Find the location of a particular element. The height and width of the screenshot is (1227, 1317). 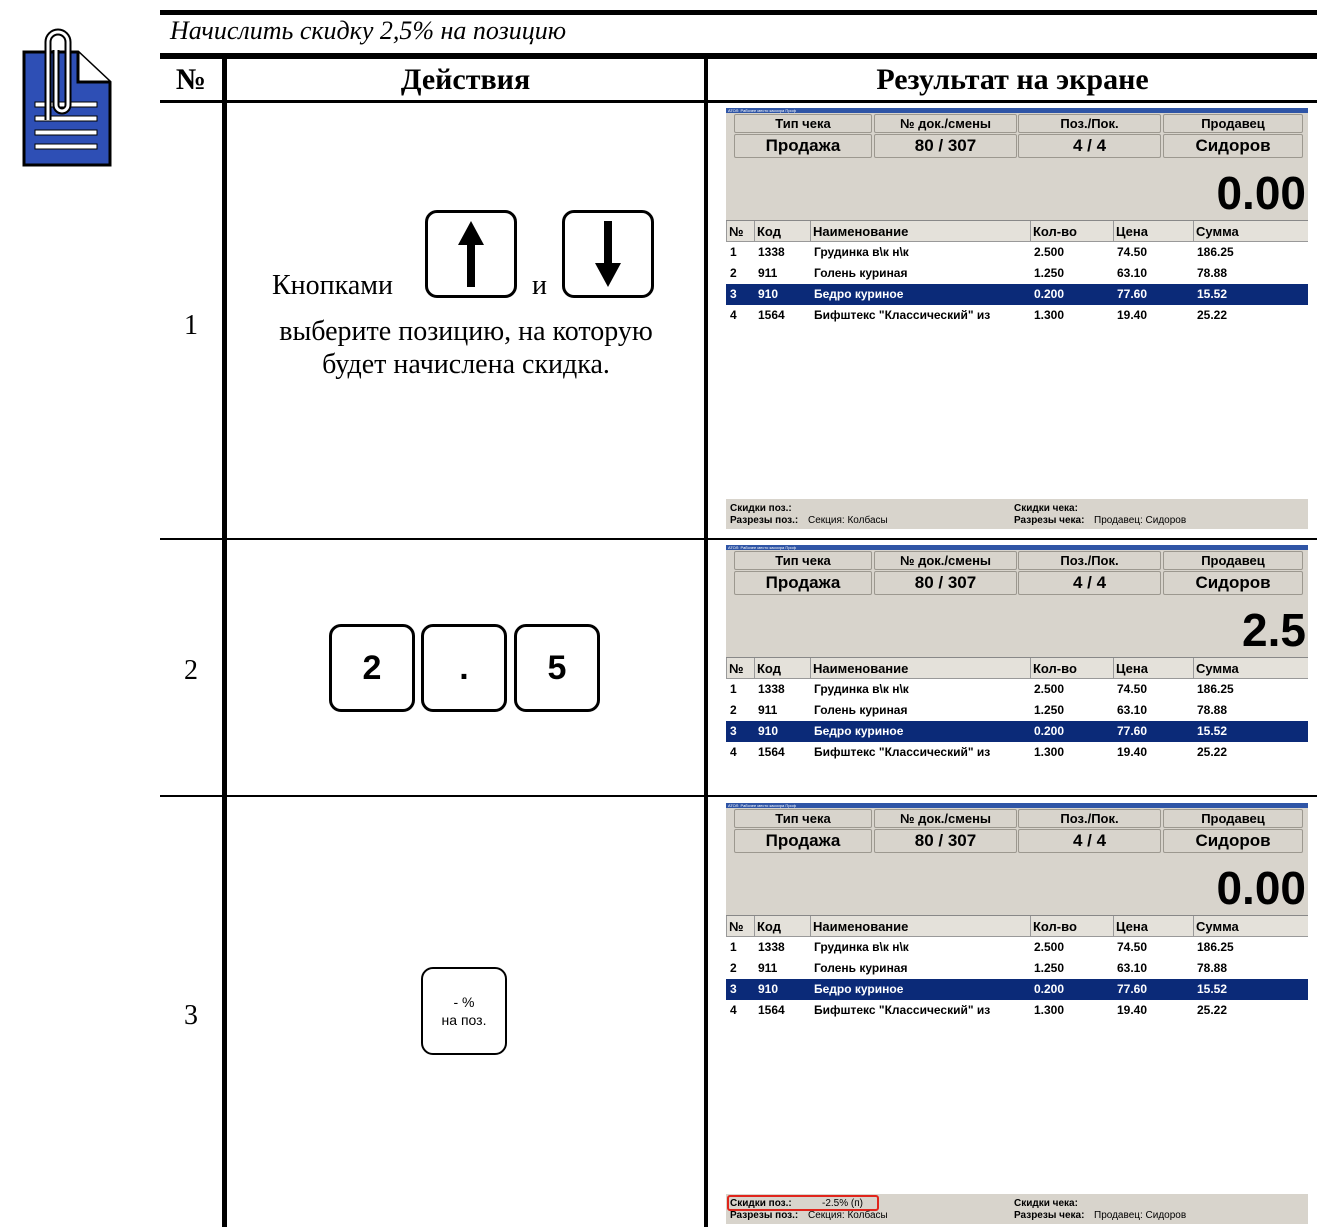

header-num: № is located at coordinates (191, 79).